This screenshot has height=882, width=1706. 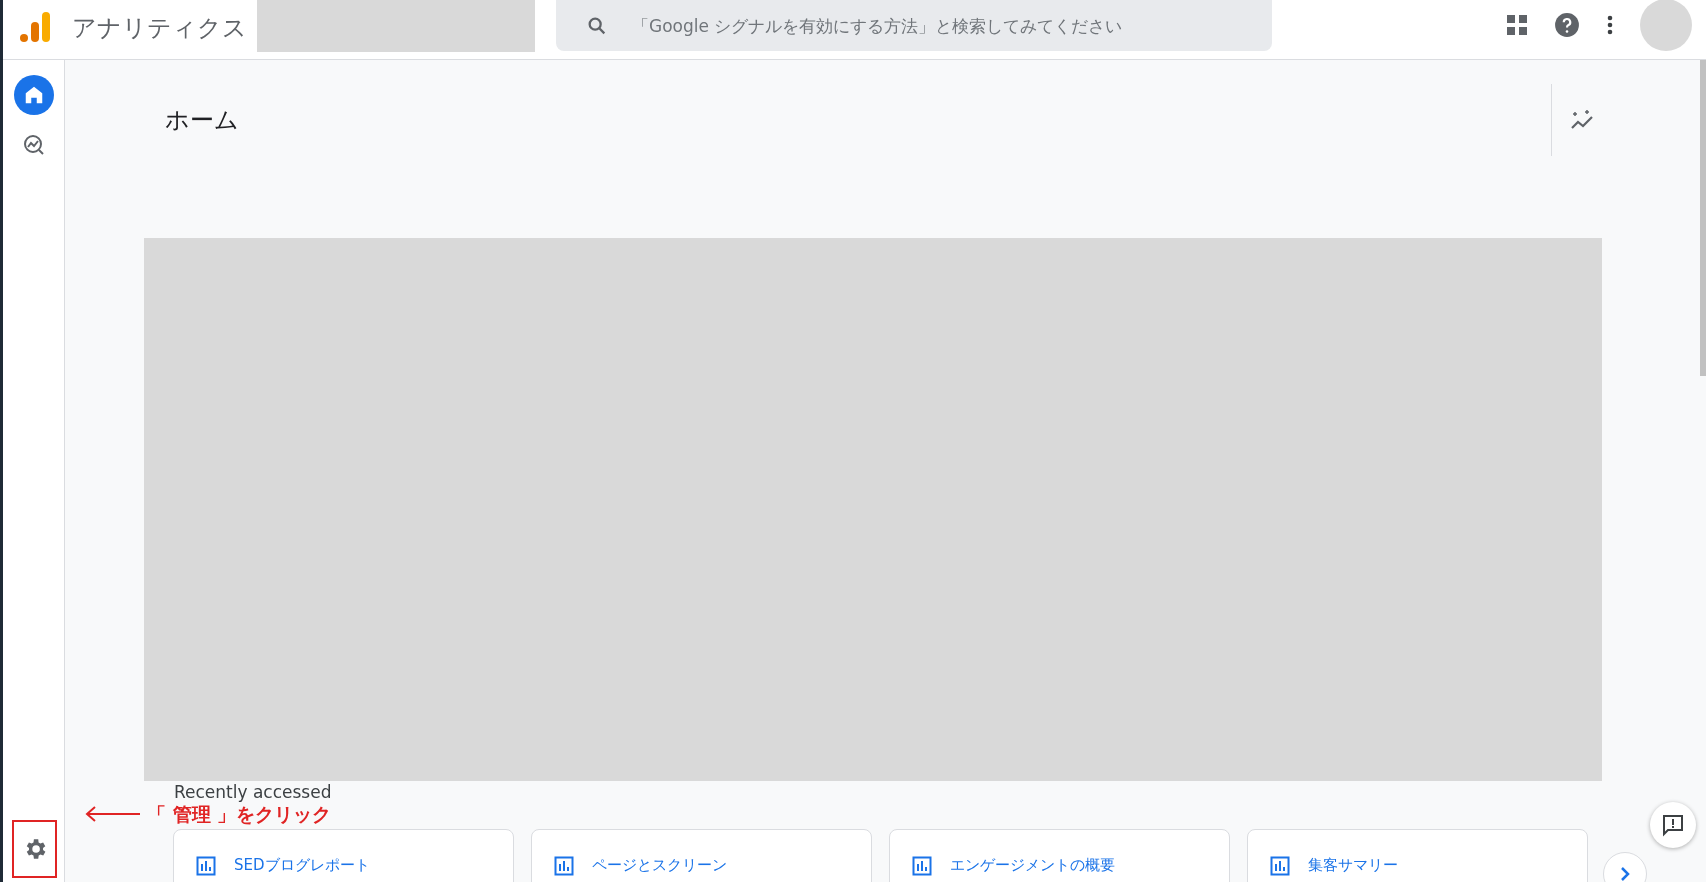 What do you see at coordinates (1353, 865) in the screenshot?
I see `report-link: 集客サマリー` at bounding box center [1353, 865].